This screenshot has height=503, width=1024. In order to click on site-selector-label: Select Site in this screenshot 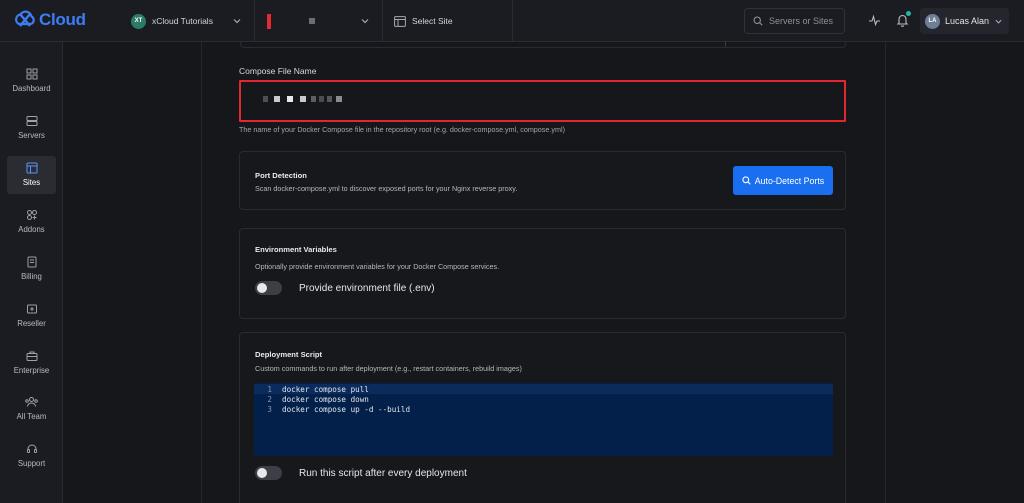, I will do `click(432, 21)`.